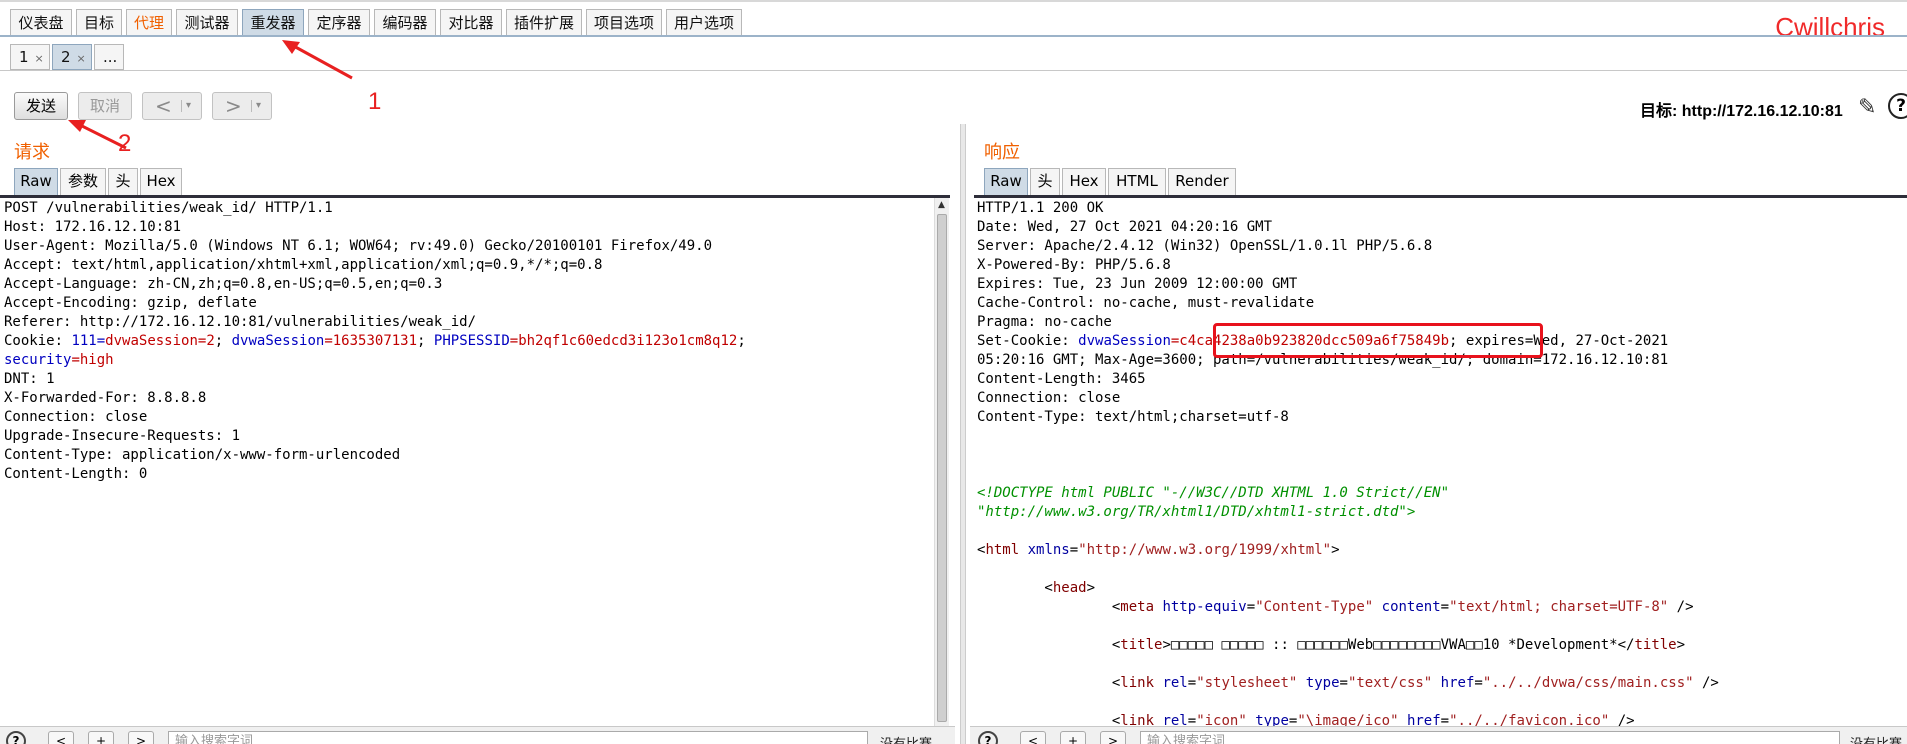  I want to click on code-token: >, so click(1091, 588).